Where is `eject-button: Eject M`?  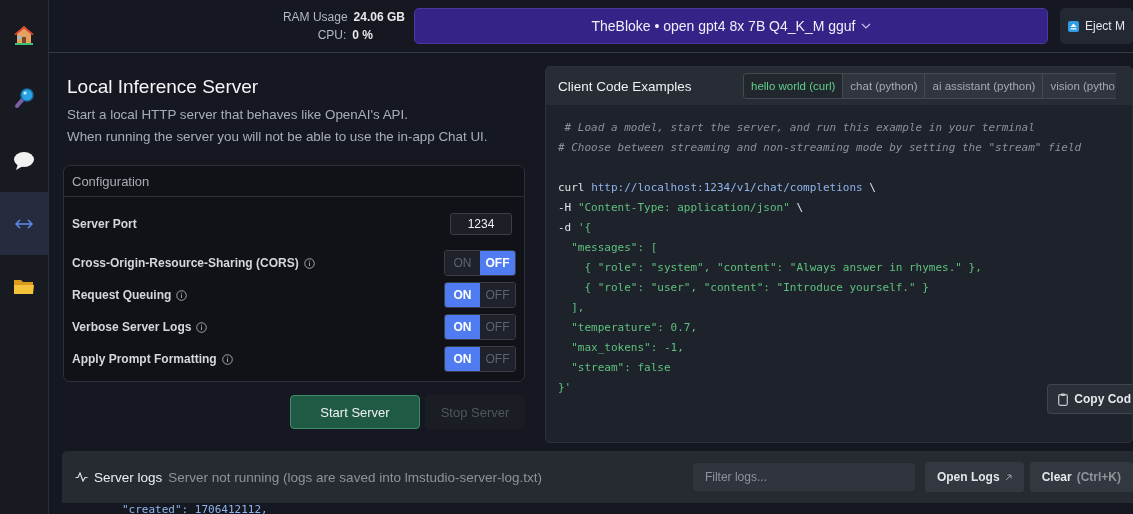
eject-button: Eject M is located at coordinates (1096, 26).